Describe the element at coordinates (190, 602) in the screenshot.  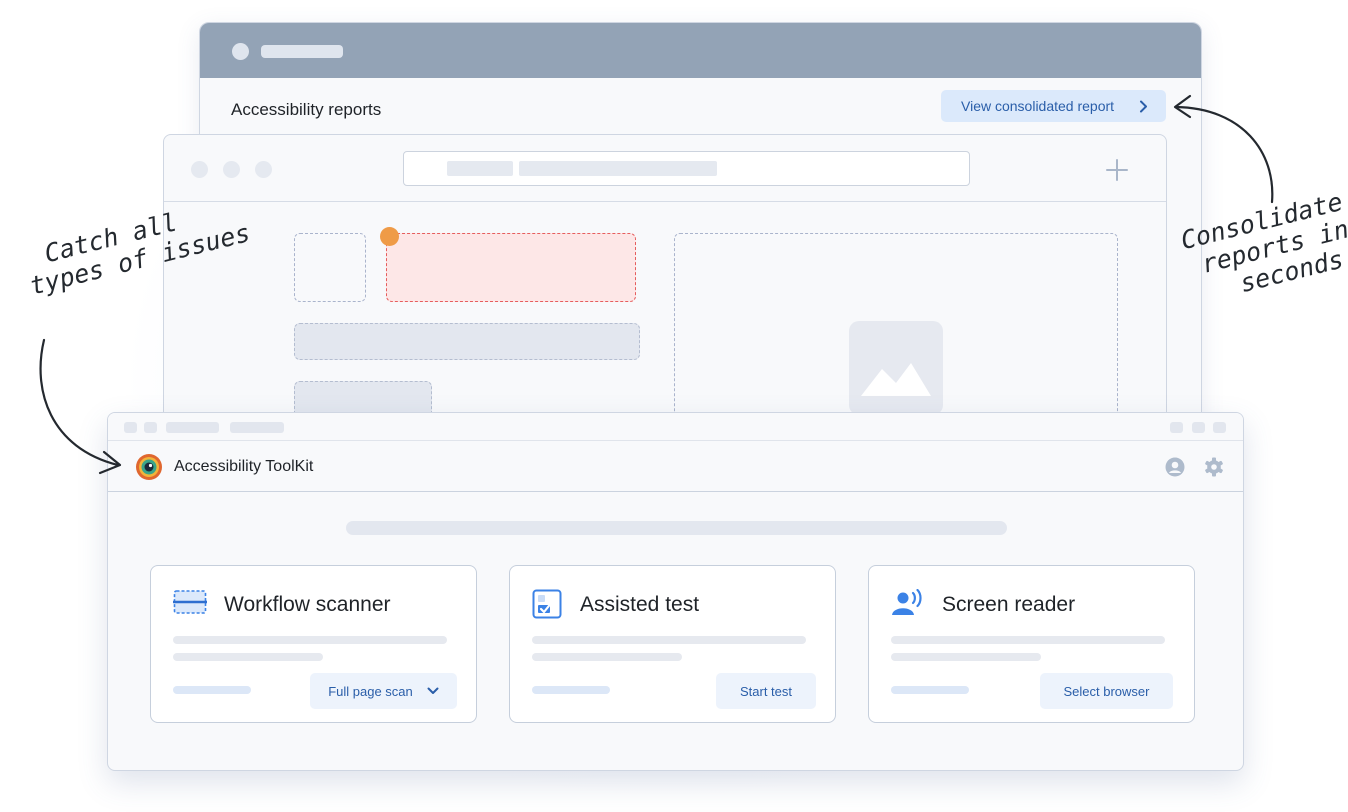
I see `scanner-icon` at that location.